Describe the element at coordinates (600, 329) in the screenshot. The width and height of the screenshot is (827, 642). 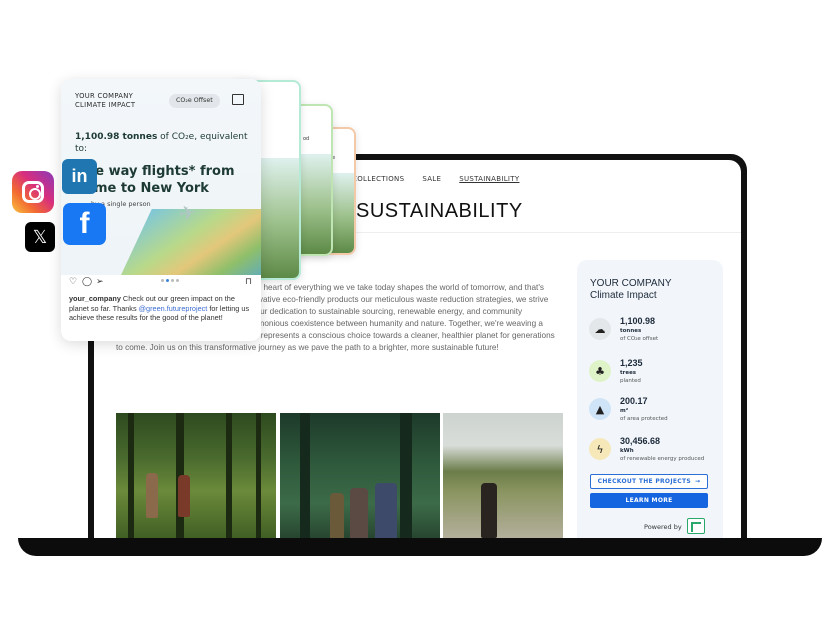
I see `cloud-icon: ☁` at that location.